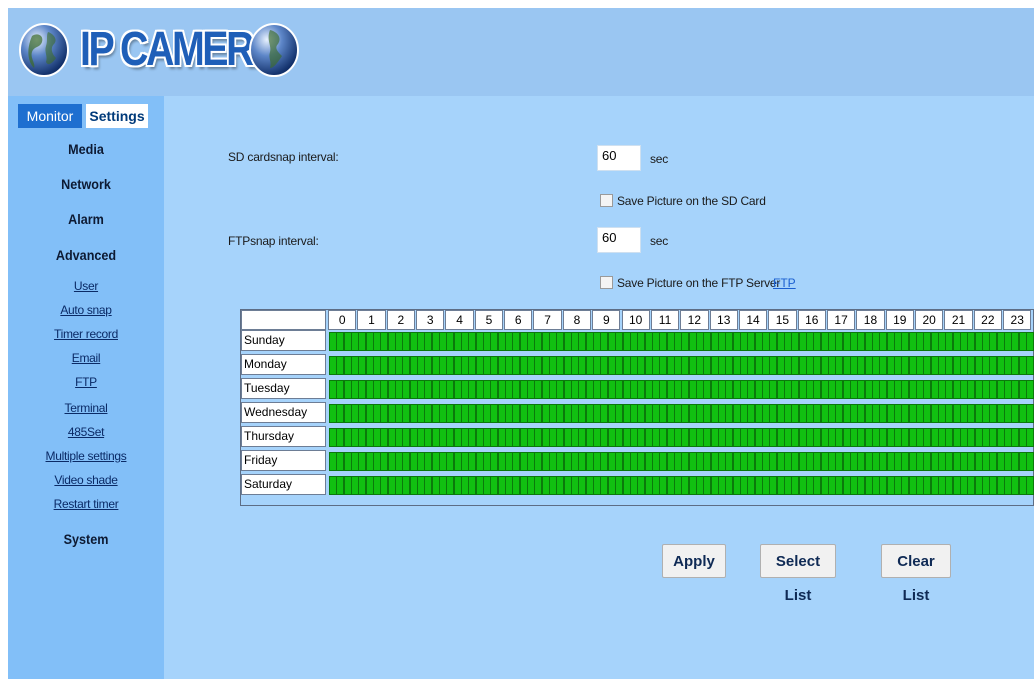 This screenshot has width=1034, height=679. What do you see at coordinates (841, 320) in the screenshot?
I see `hour-header-cell: 17` at bounding box center [841, 320].